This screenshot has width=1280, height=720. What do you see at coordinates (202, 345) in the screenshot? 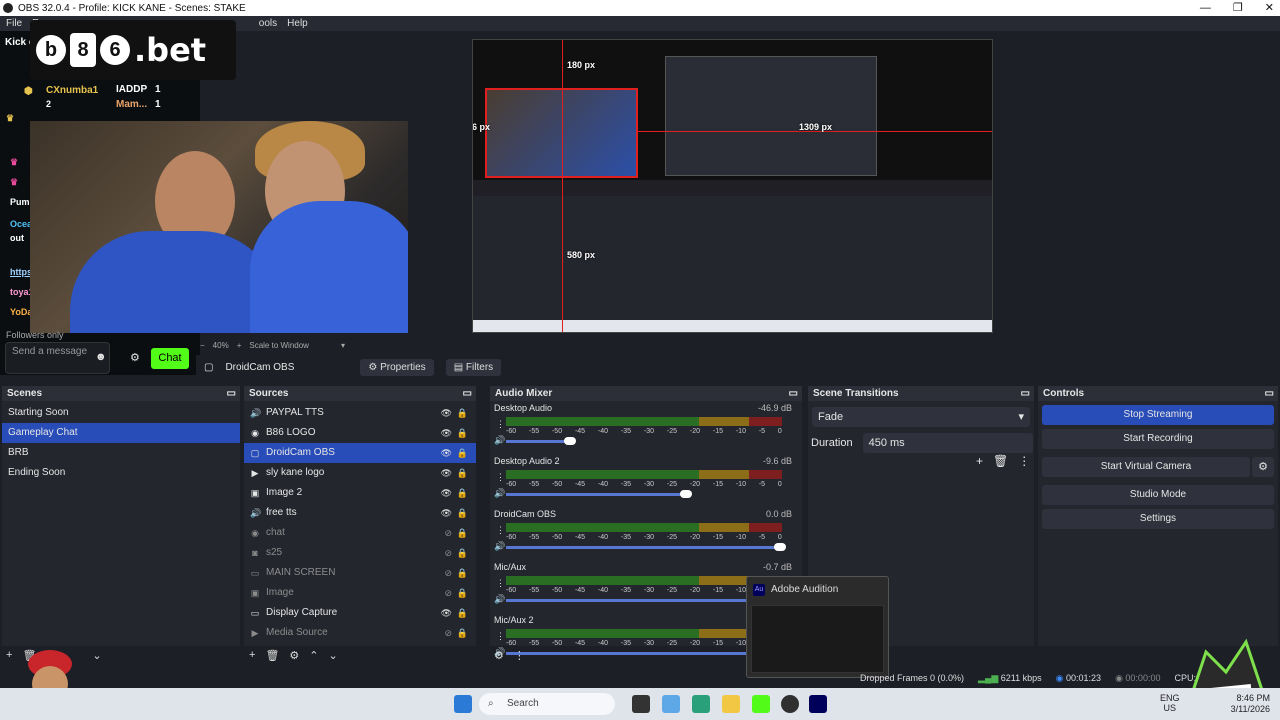
I see `zoom-out-button: −` at bounding box center [202, 345].